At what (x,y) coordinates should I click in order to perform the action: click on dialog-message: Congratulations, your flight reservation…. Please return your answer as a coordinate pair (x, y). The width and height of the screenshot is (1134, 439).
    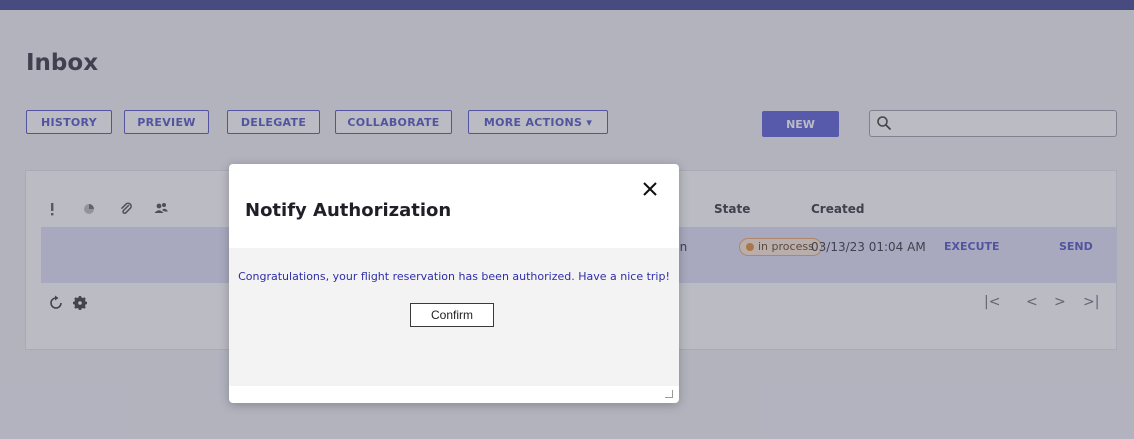
    Looking at the image, I should click on (454, 276).